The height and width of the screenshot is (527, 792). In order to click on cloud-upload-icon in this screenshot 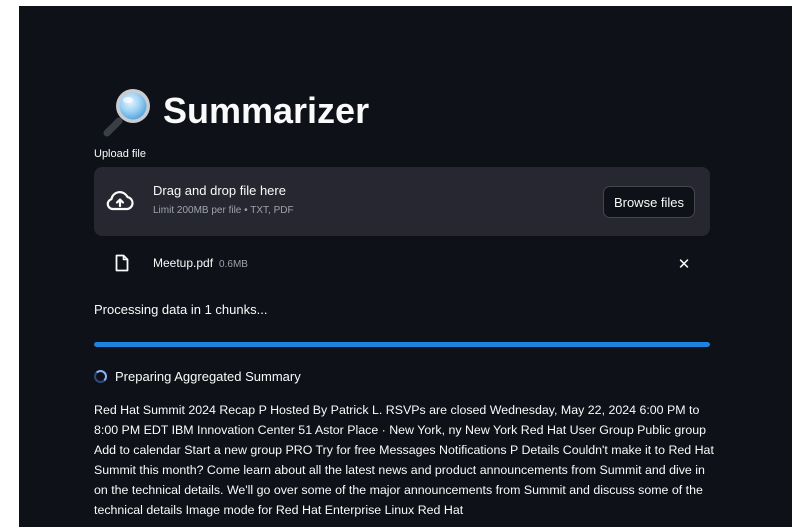, I will do `click(120, 201)`.